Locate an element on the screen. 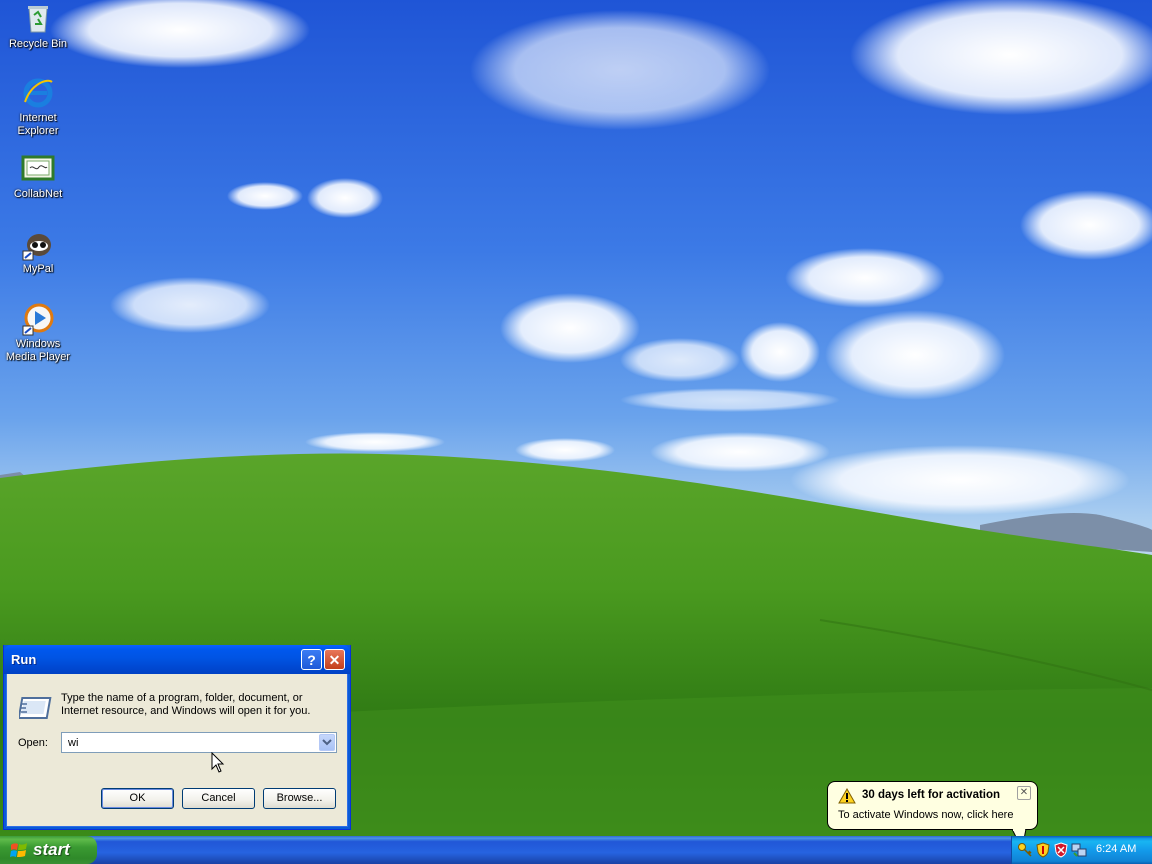  security-shield-icon is located at coordinates (1043, 850).